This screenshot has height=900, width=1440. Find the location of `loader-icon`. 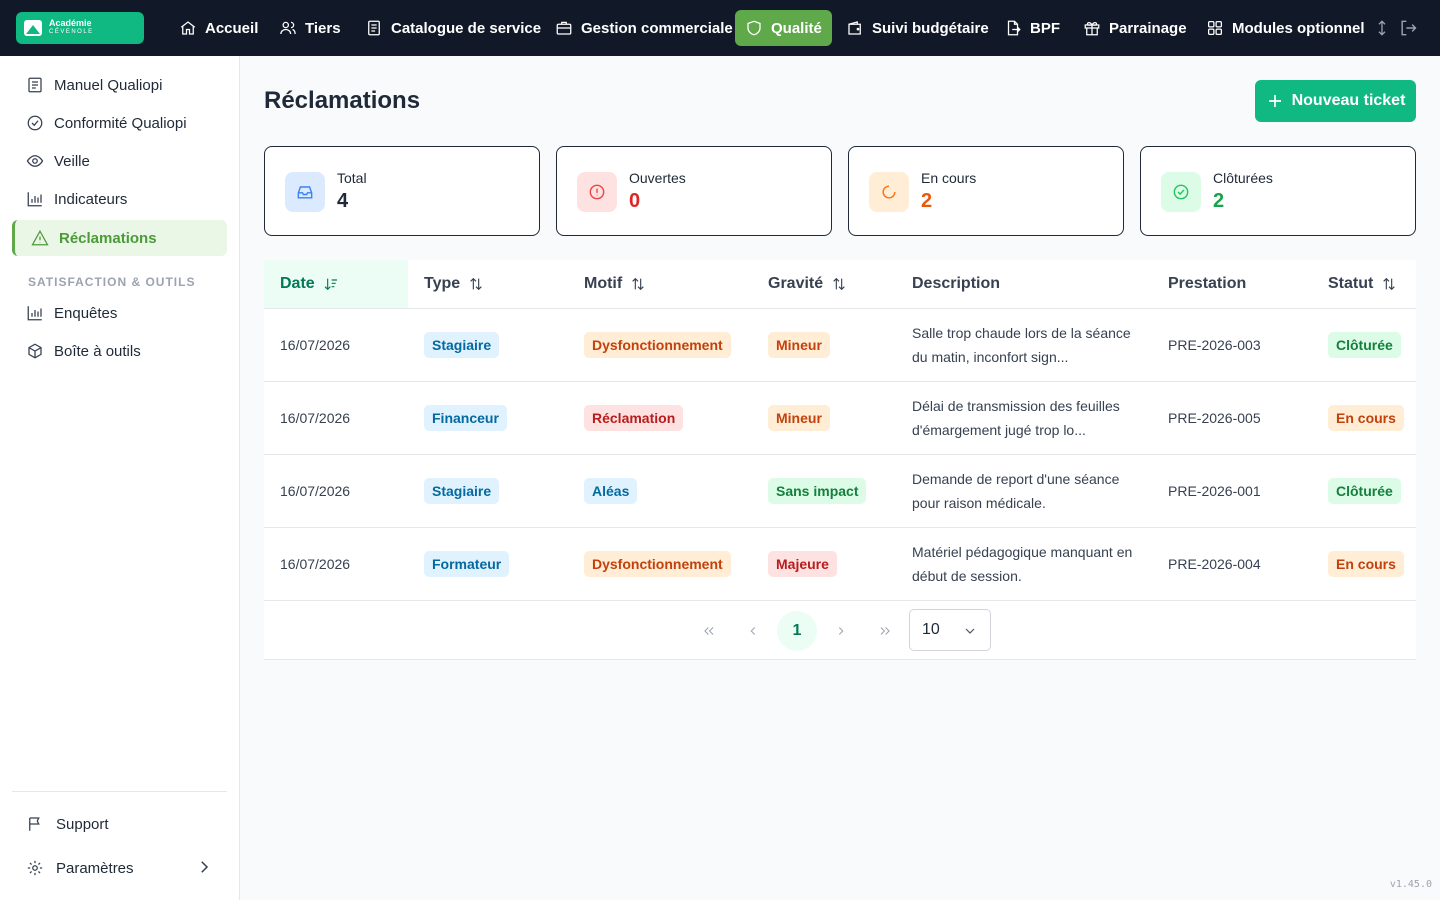

loader-icon is located at coordinates (889, 192).